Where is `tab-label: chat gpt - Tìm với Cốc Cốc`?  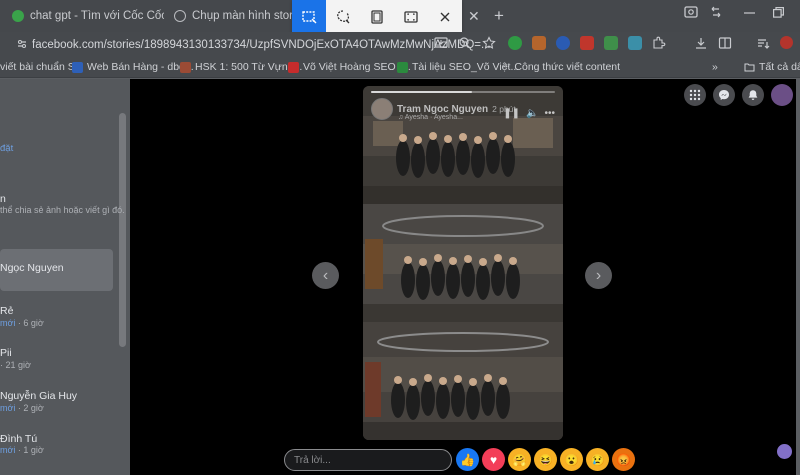 tab-label: chat gpt - Tìm với Cốc Cốc is located at coordinates (97, 16).